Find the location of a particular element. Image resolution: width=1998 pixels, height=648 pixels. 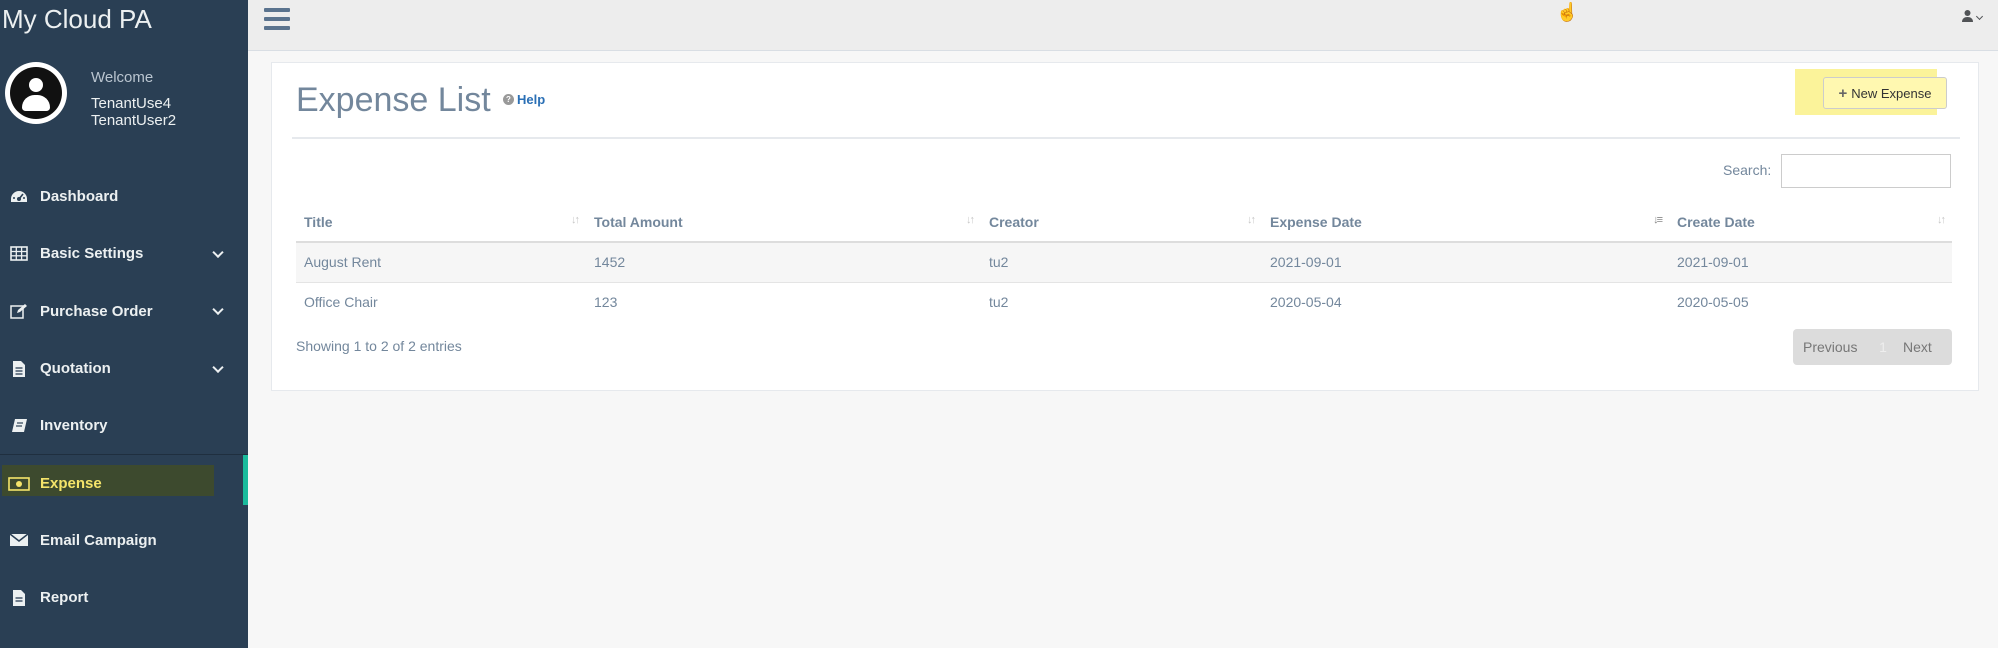

new-expense-button: + New Expense is located at coordinates (1885, 93).